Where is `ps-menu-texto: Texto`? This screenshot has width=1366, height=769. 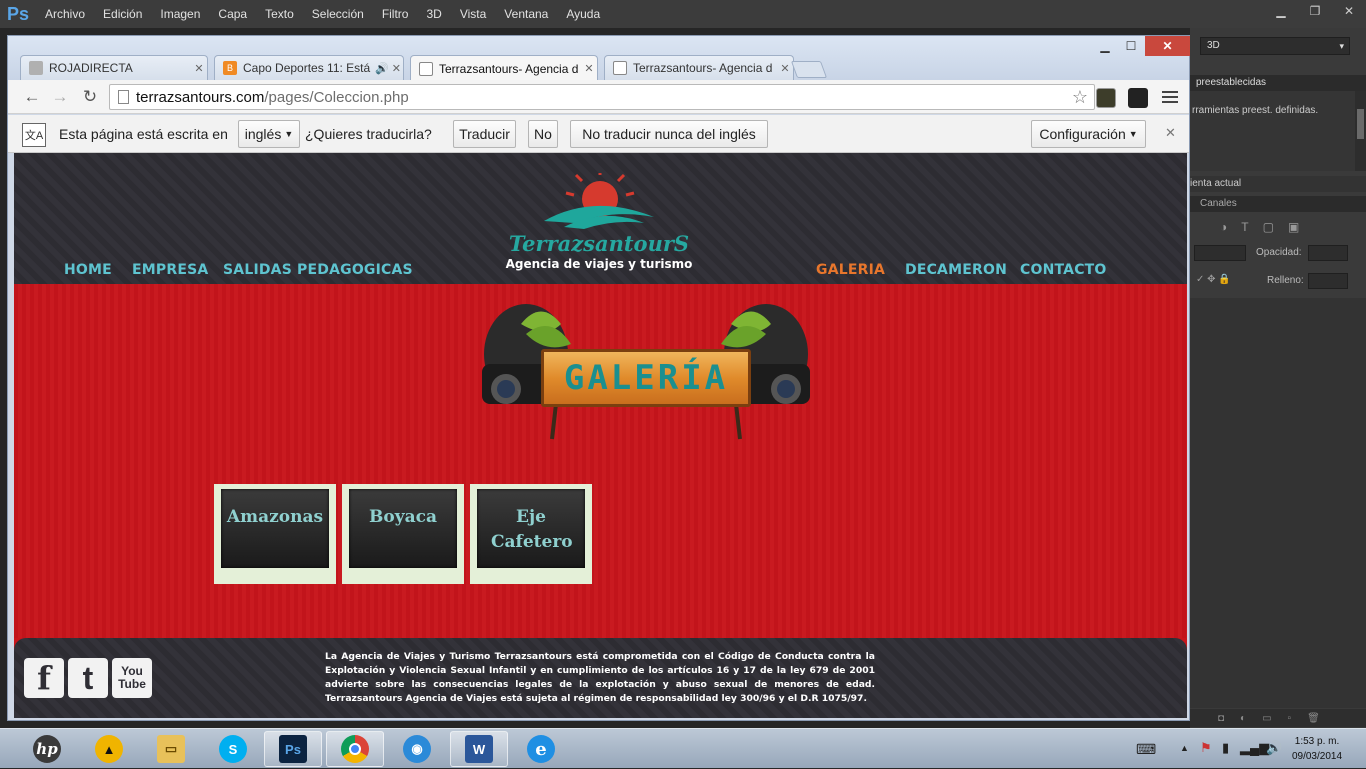
ps-menu-texto: Texto is located at coordinates (279, 14).